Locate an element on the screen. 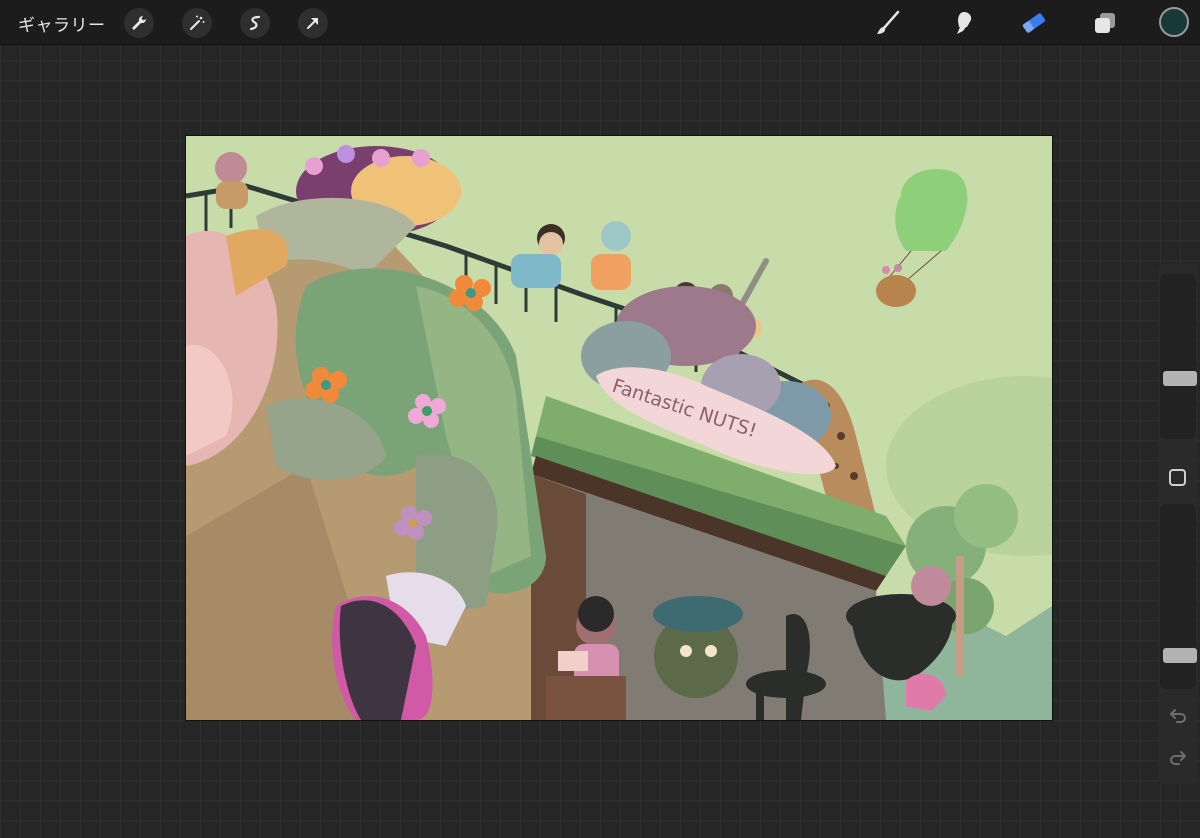 The image size is (1200, 838). undo-button is located at coordinates (1178, 715).